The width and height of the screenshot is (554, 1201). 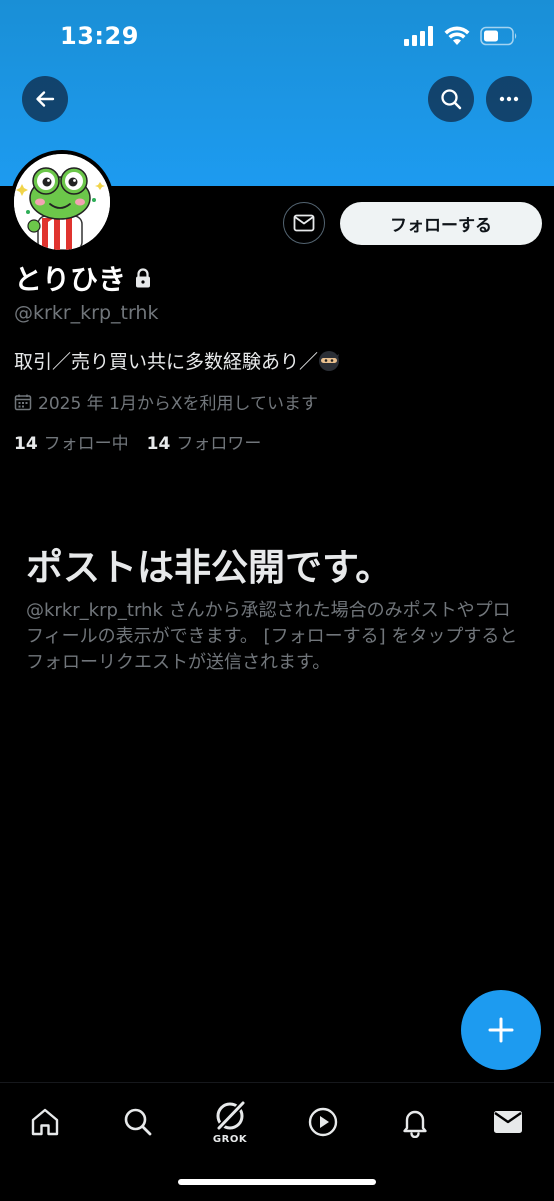 What do you see at coordinates (143, 278) in the screenshot?
I see `lock-icon` at bounding box center [143, 278].